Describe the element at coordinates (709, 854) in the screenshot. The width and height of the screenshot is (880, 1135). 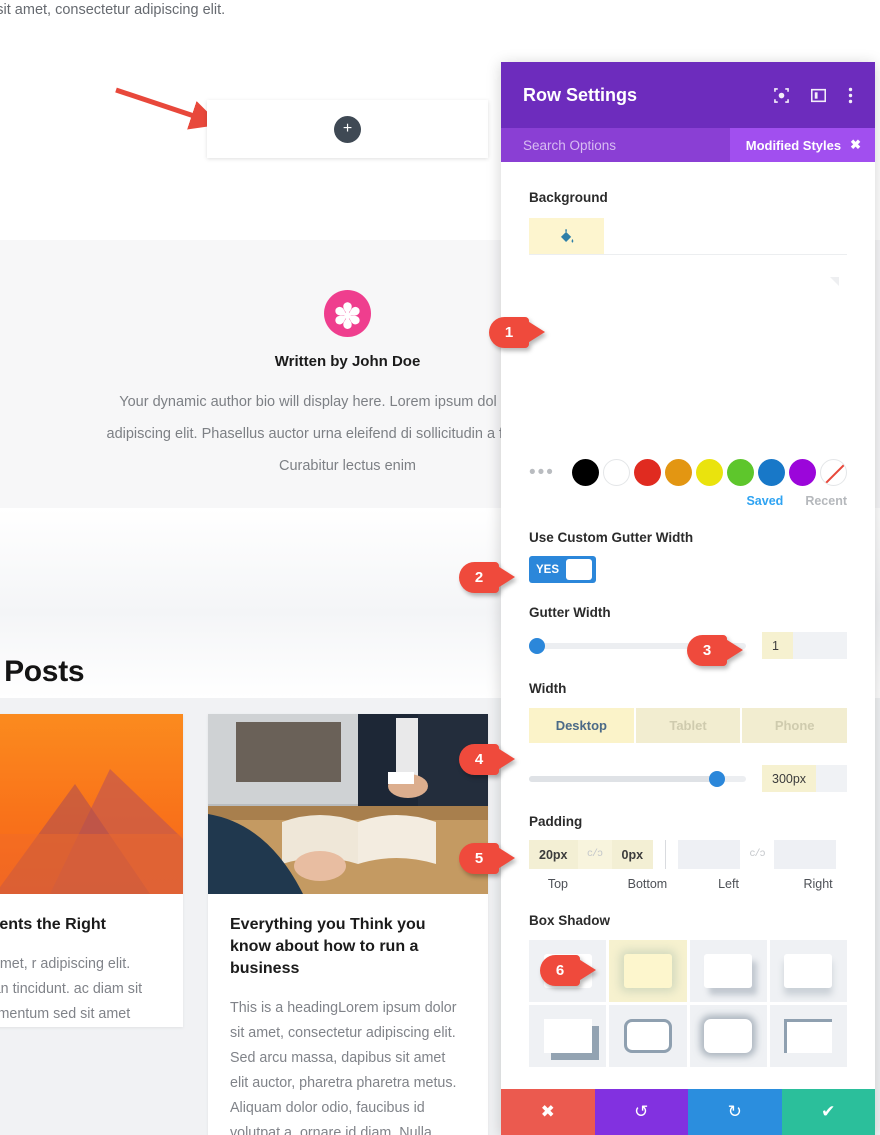
I see `padding-left-input` at that location.